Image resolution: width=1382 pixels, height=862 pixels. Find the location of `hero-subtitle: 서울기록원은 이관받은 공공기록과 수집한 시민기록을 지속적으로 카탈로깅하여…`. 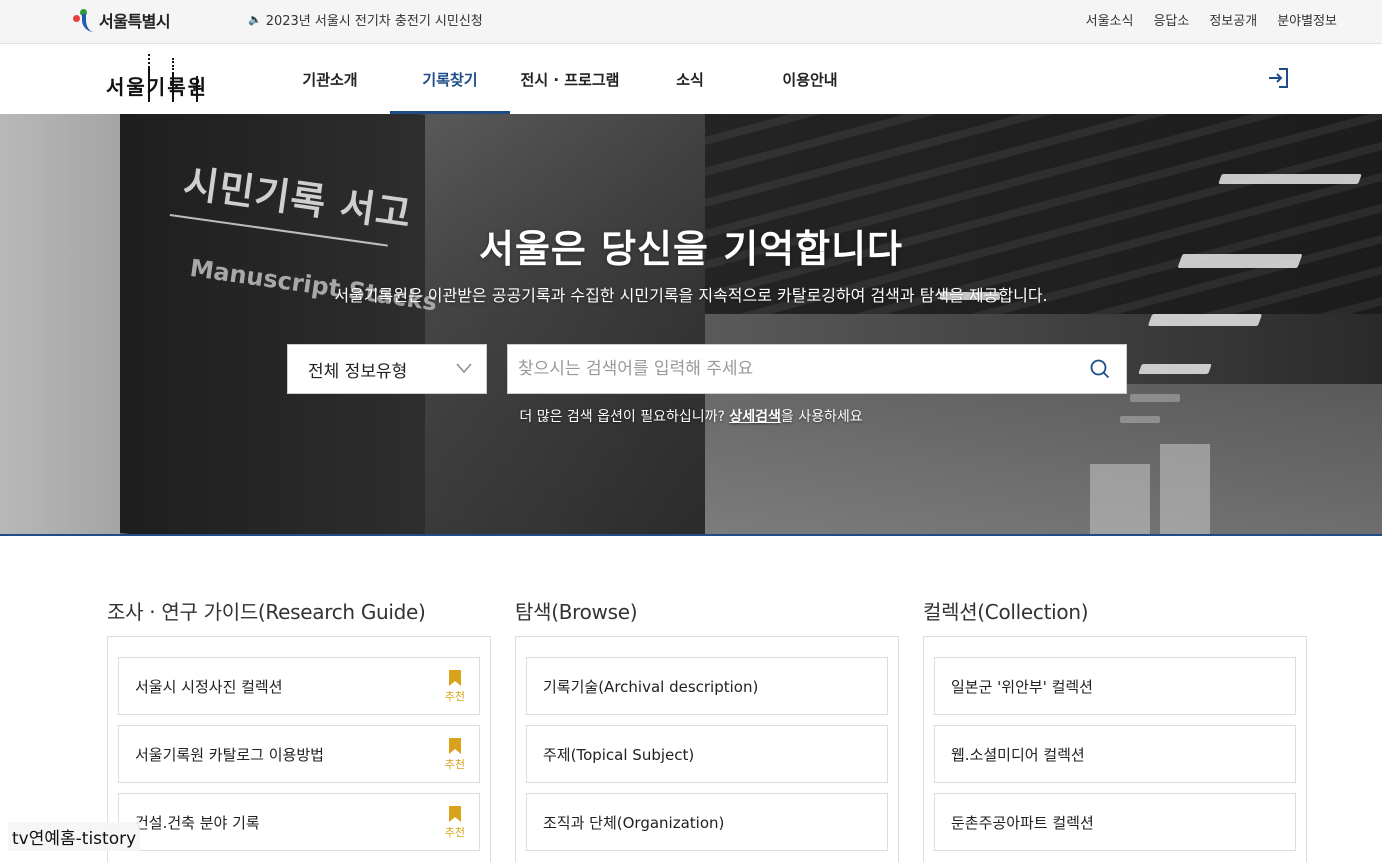

hero-subtitle: 서울기록원은 이관받은 공공기록과 수집한 시민기록을 지속적으로 카탈로깅하여… is located at coordinates (691, 295).